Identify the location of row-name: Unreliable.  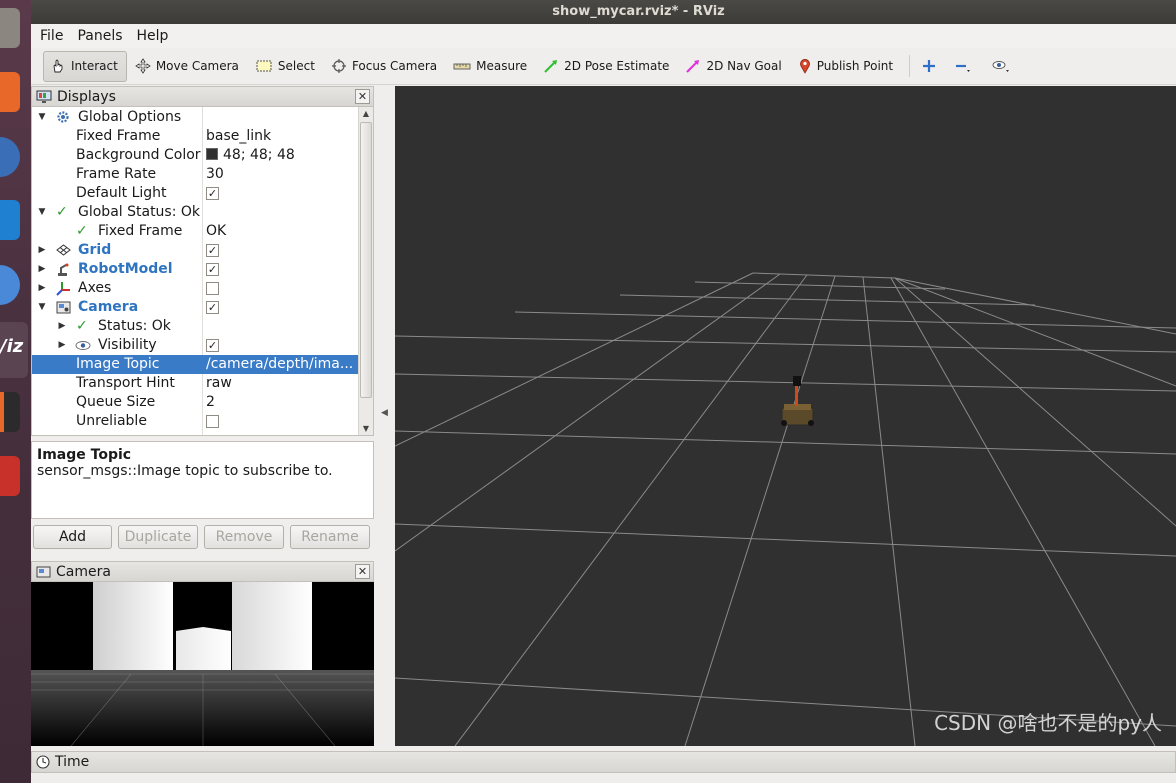
(111, 421).